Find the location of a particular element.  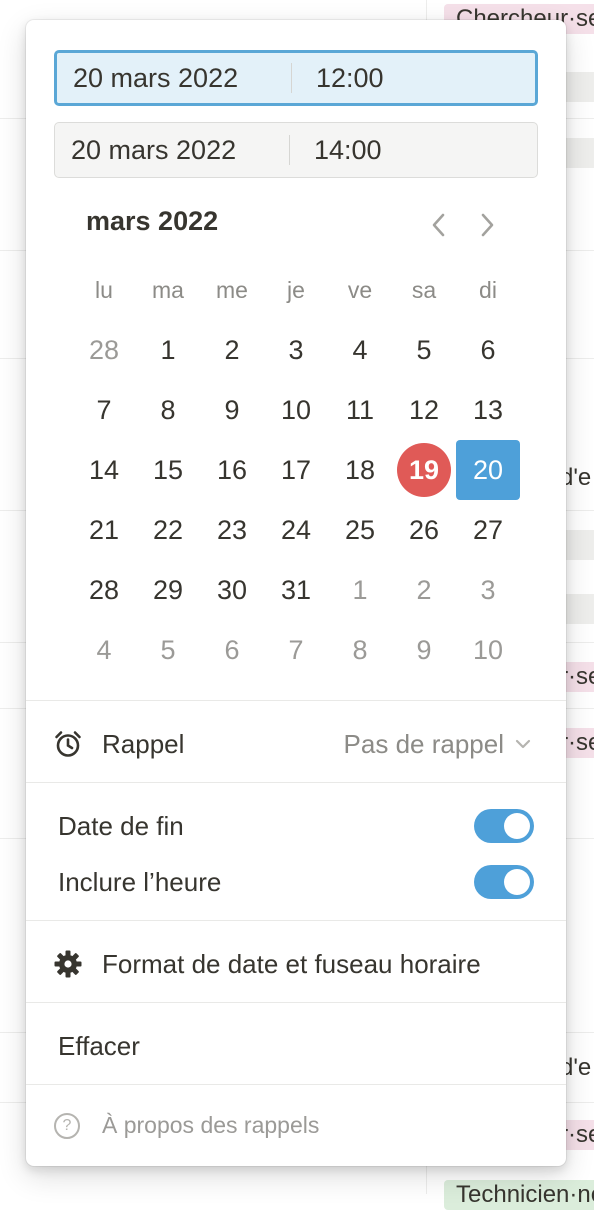

calendar-day-number: 13 is located at coordinates (488, 409).